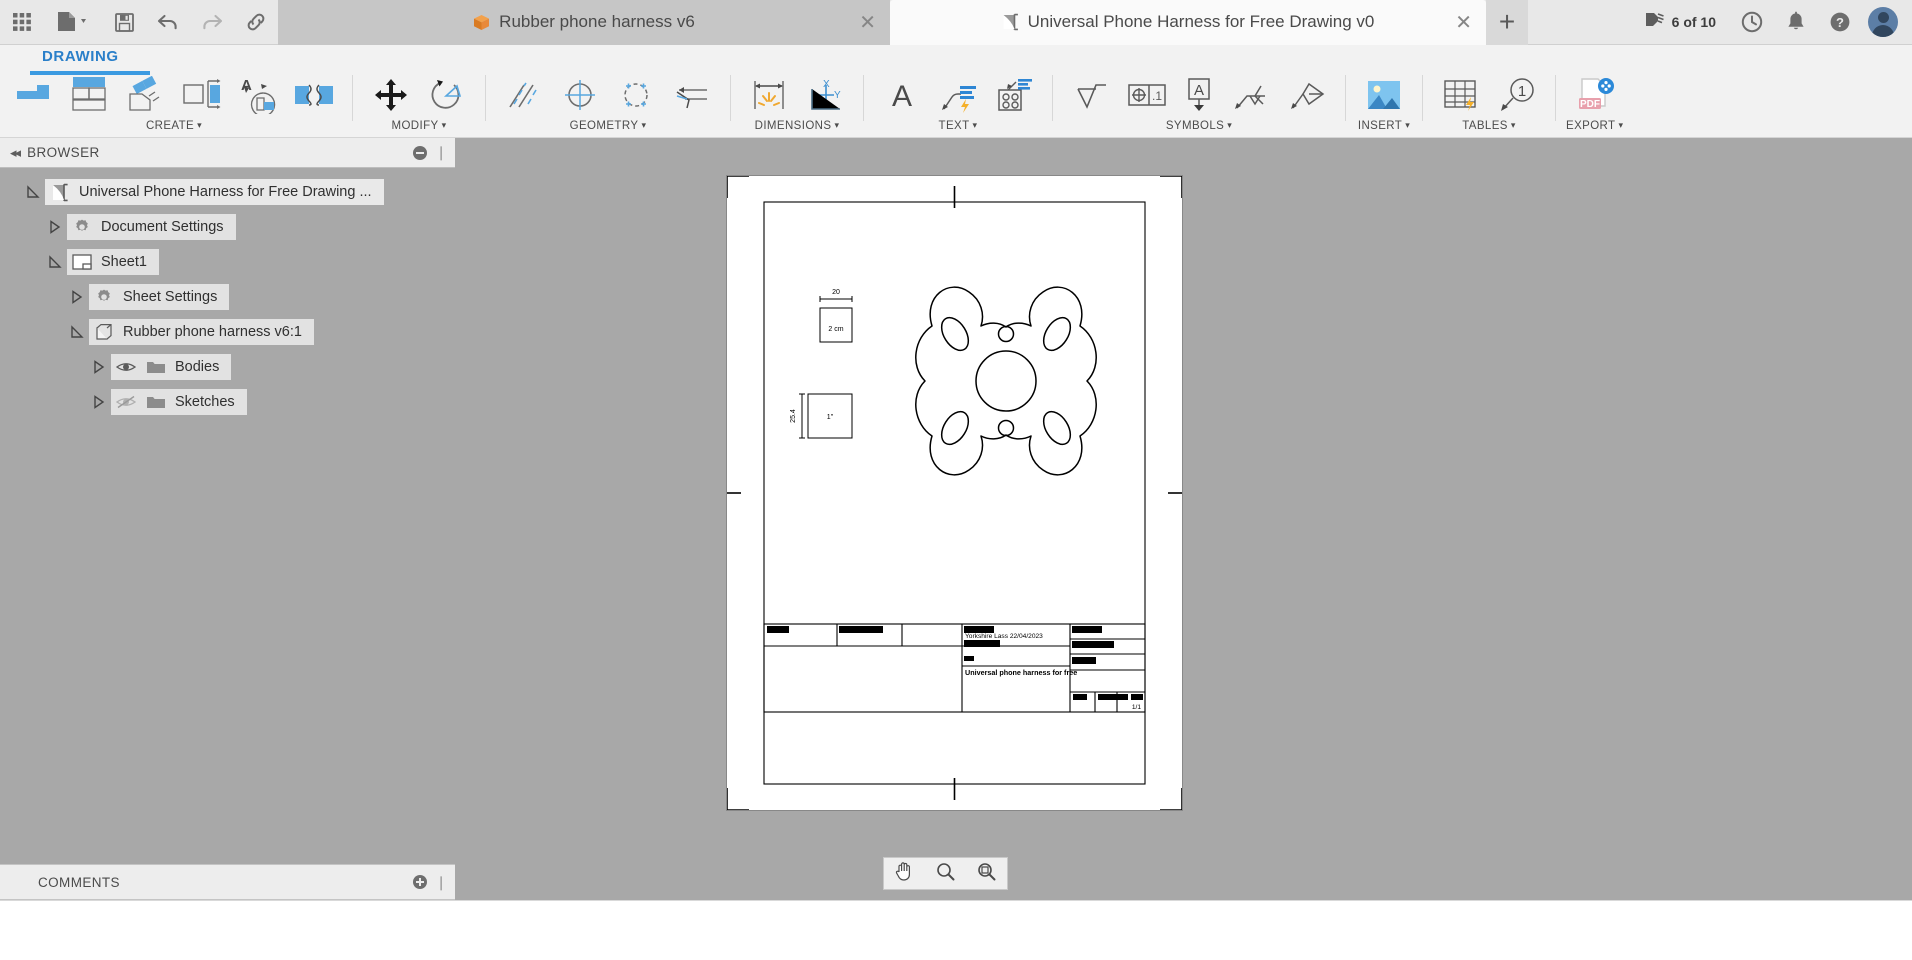 The width and height of the screenshot is (1912, 960). Describe the element at coordinates (1590, 104) in the screenshot. I see `svg-text: PDF` at that location.